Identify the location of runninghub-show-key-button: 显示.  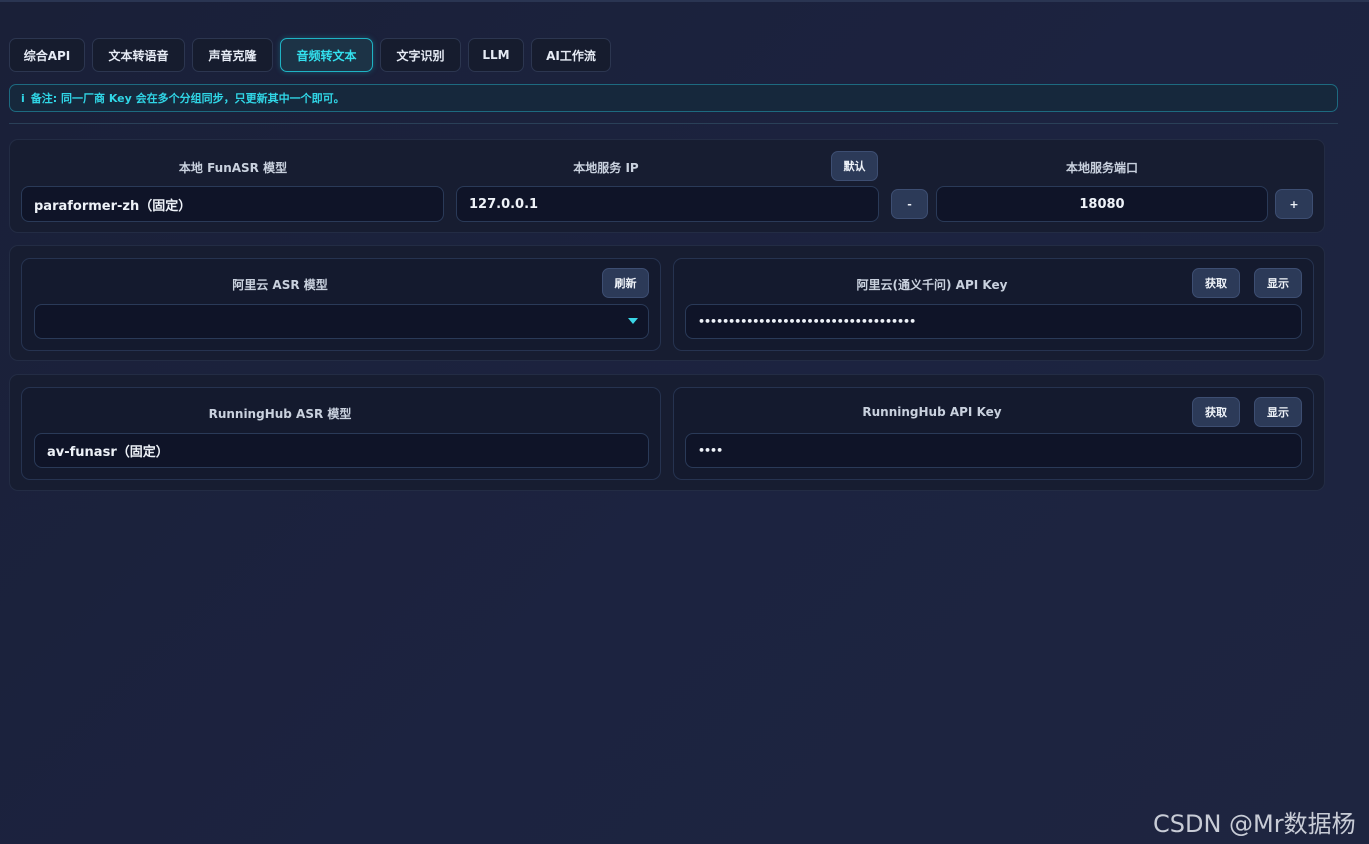
(1278, 412).